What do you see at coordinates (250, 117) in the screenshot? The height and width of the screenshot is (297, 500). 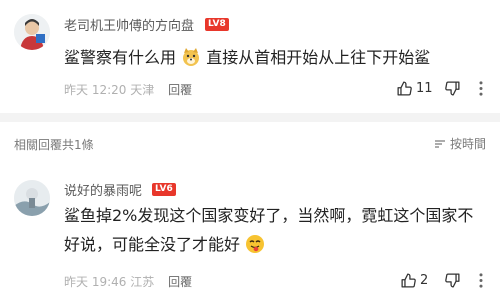 I see `section-divider` at bounding box center [250, 117].